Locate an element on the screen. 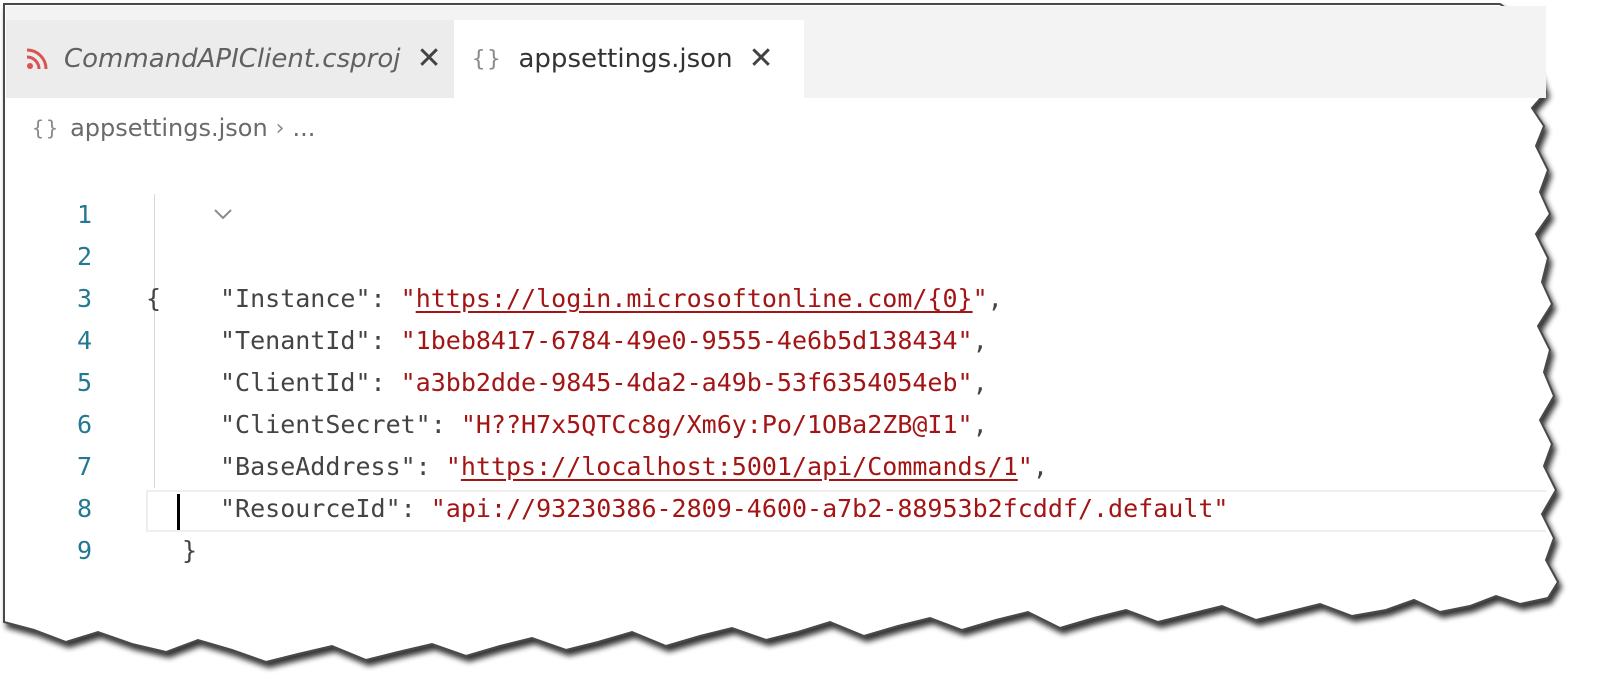  code-line: 9 is located at coordinates (776, 526).